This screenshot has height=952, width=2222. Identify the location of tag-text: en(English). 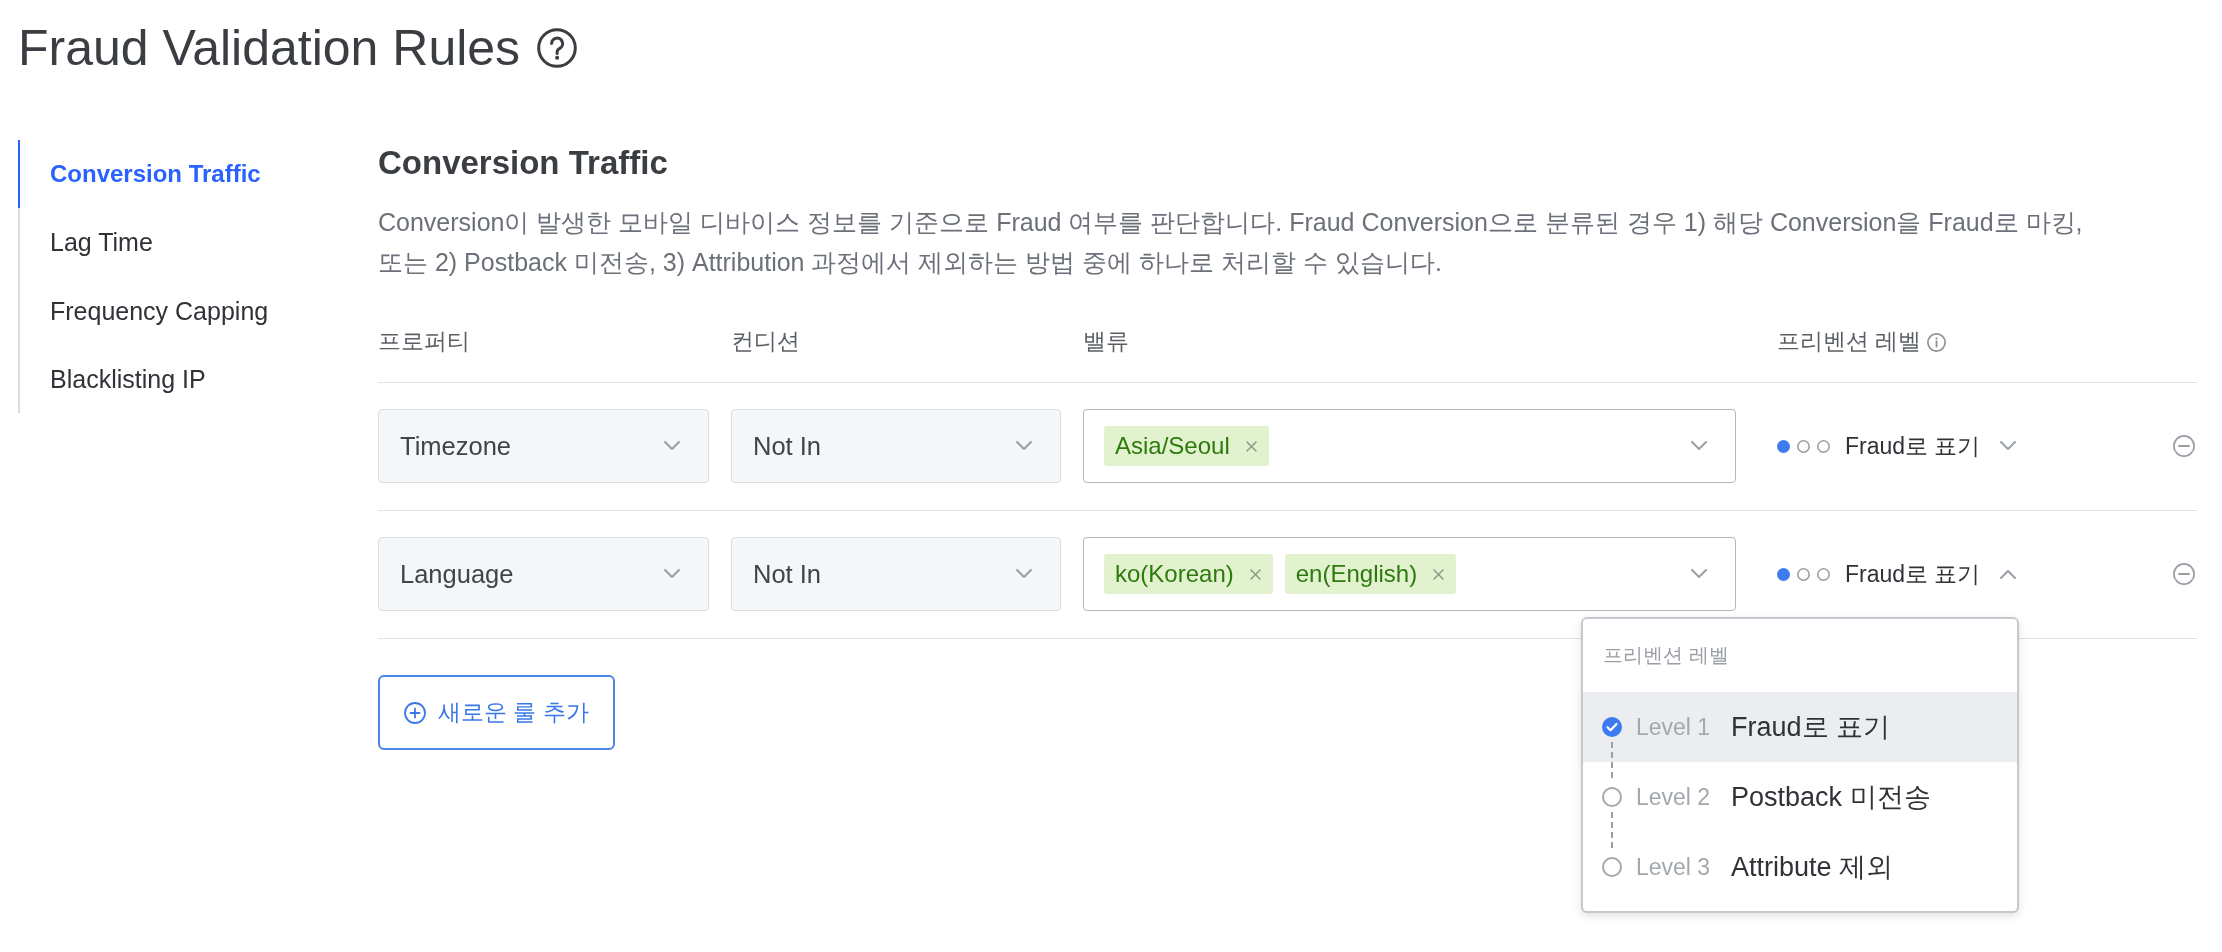
(1356, 574).